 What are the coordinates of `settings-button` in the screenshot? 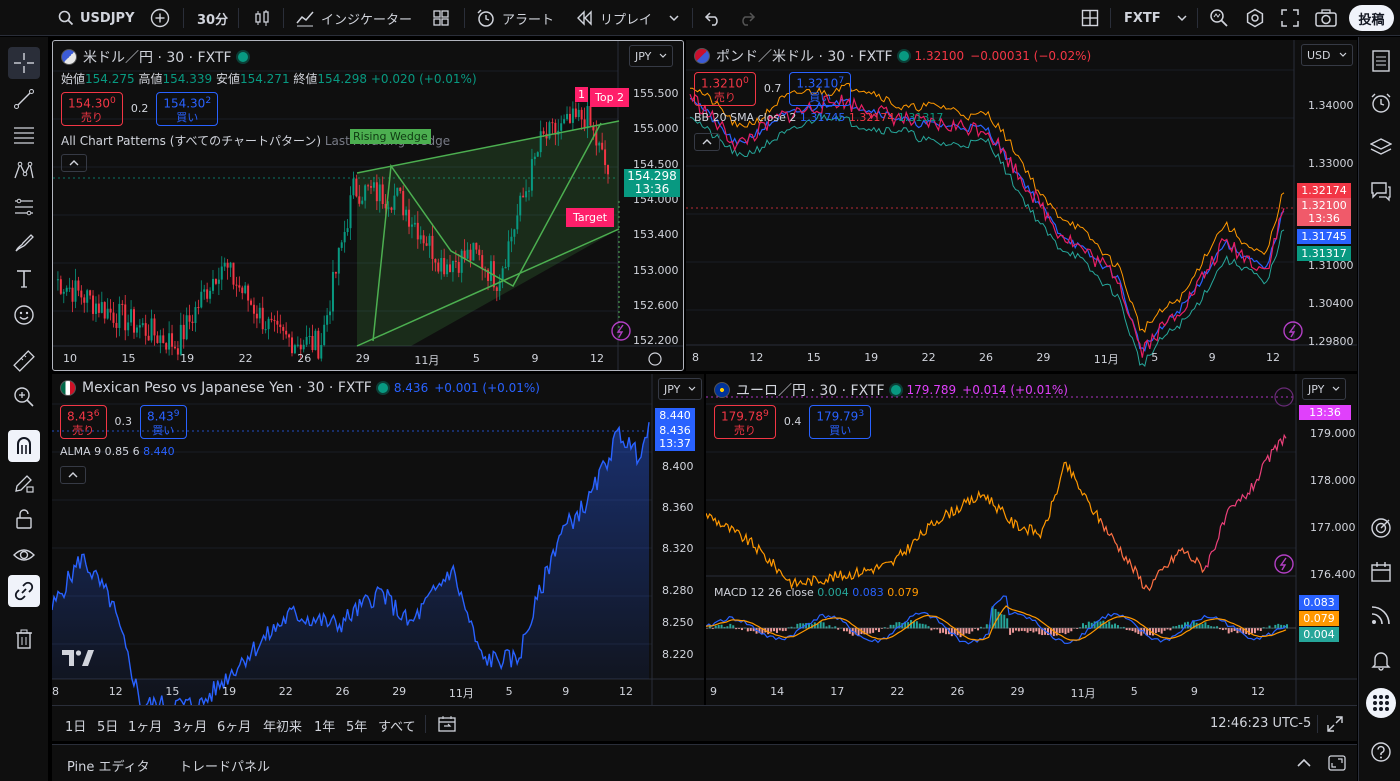 It's located at (1255, 18).